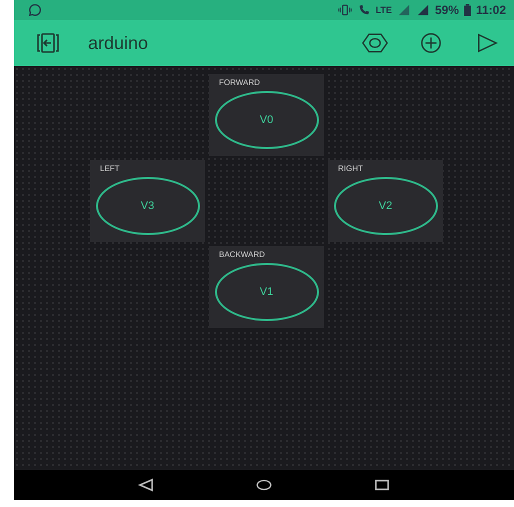  What do you see at coordinates (148, 206) in the screenshot?
I see `round-button: V3` at bounding box center [148, 206].